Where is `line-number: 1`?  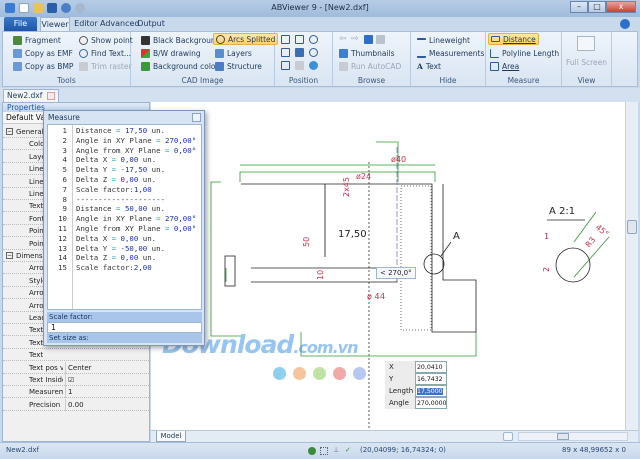 line-number: 1 is located at coordinates (64, 130).